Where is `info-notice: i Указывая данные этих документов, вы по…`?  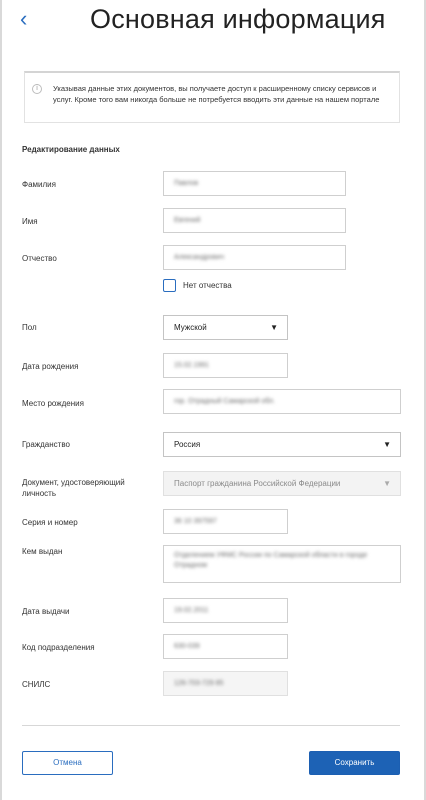 info-notice: i Указывая данные этих документов, вы по… is located at coordinates (212, 97).